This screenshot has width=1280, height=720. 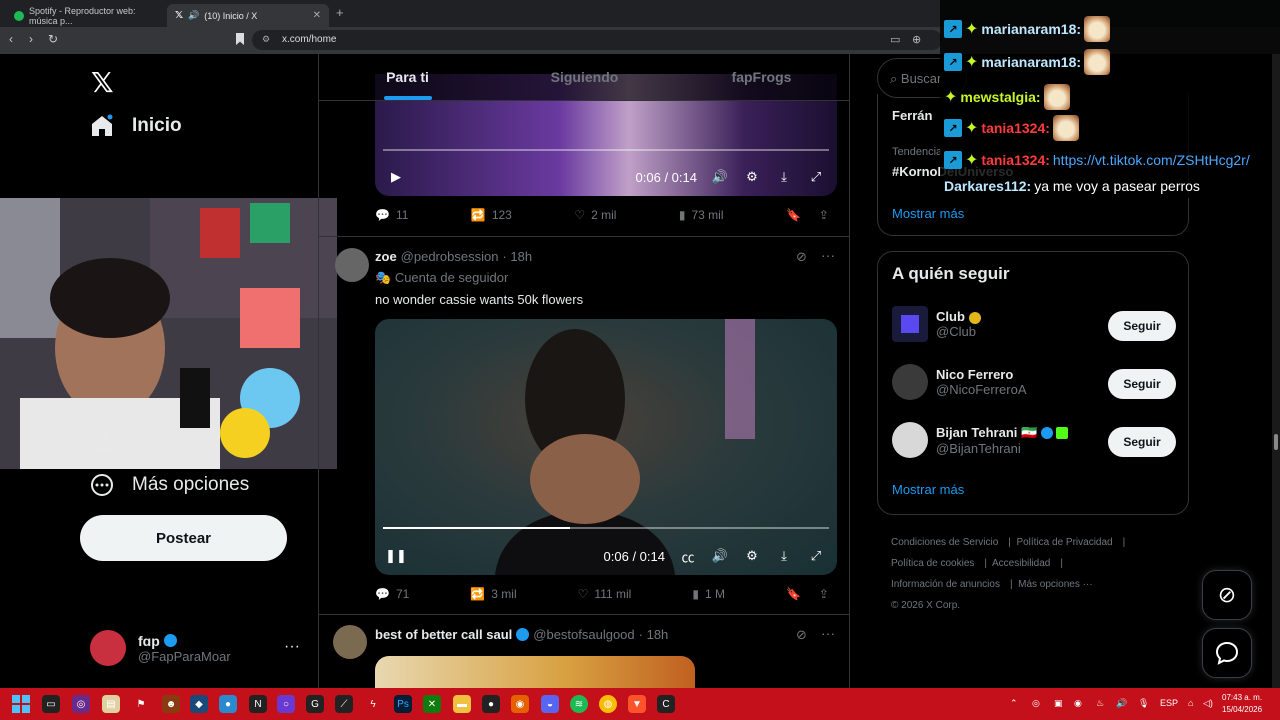 What do you see at coordinates (520, 704) in the screenshot?
I see `firefox-icon: ◉` at bounding box center [520, 704].